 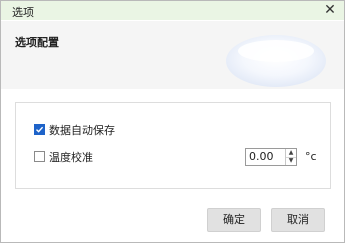 What do you see at coordinates (172, 10) in the screenshot?
I see `title-bar: 选项 ✕` at bounding box center [172, 10].